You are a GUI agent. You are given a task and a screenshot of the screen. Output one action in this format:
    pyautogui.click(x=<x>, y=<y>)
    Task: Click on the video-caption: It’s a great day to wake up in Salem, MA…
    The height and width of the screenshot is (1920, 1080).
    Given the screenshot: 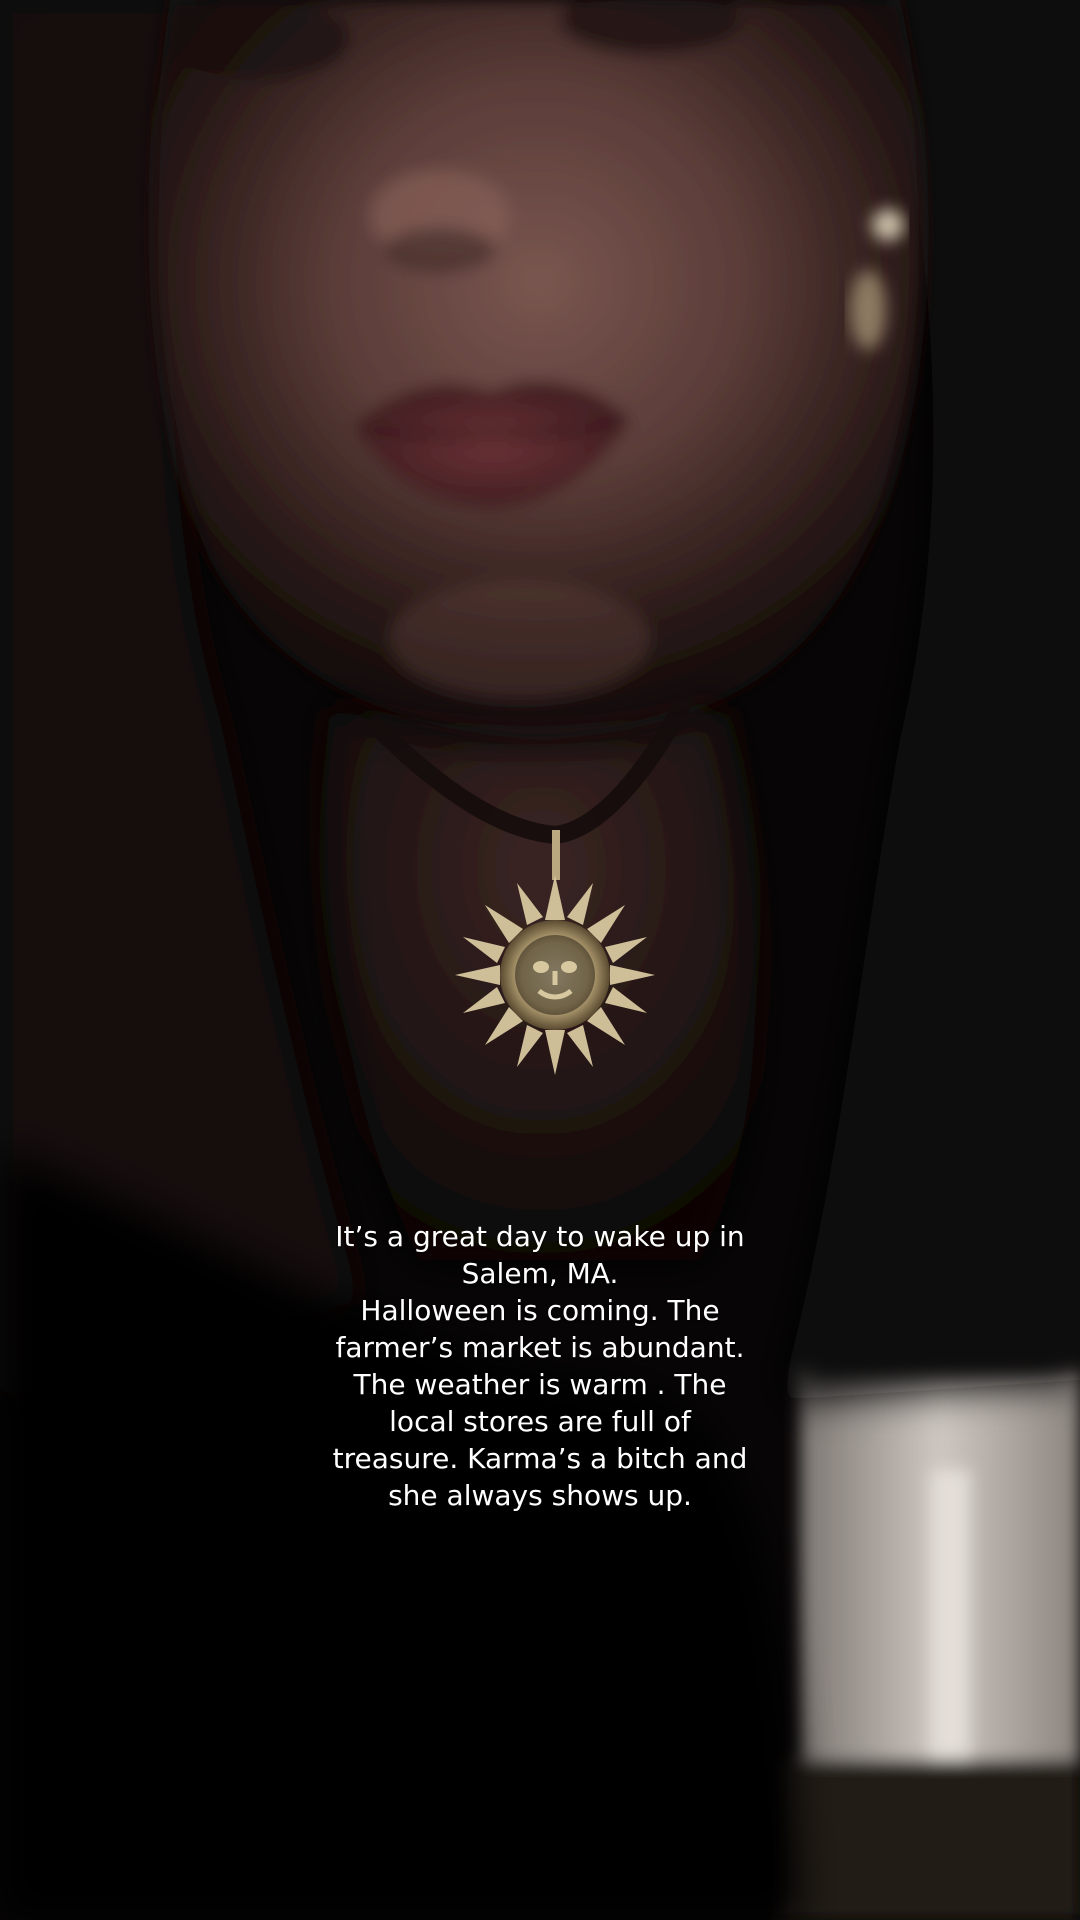 What is the action you would take?
    pyautogui.click(x=540, y=1366)
    